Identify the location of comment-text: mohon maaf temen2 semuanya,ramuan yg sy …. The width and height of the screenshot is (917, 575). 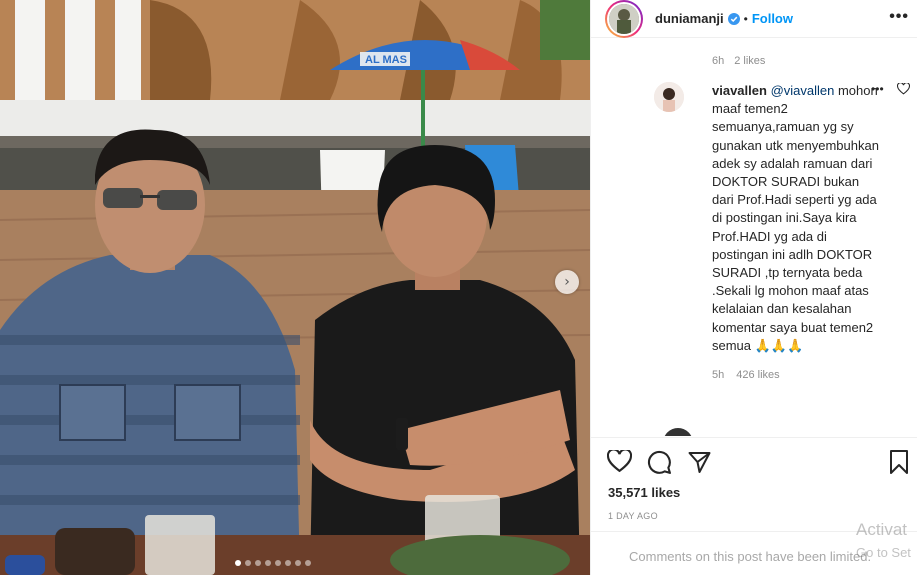
(795, 218).